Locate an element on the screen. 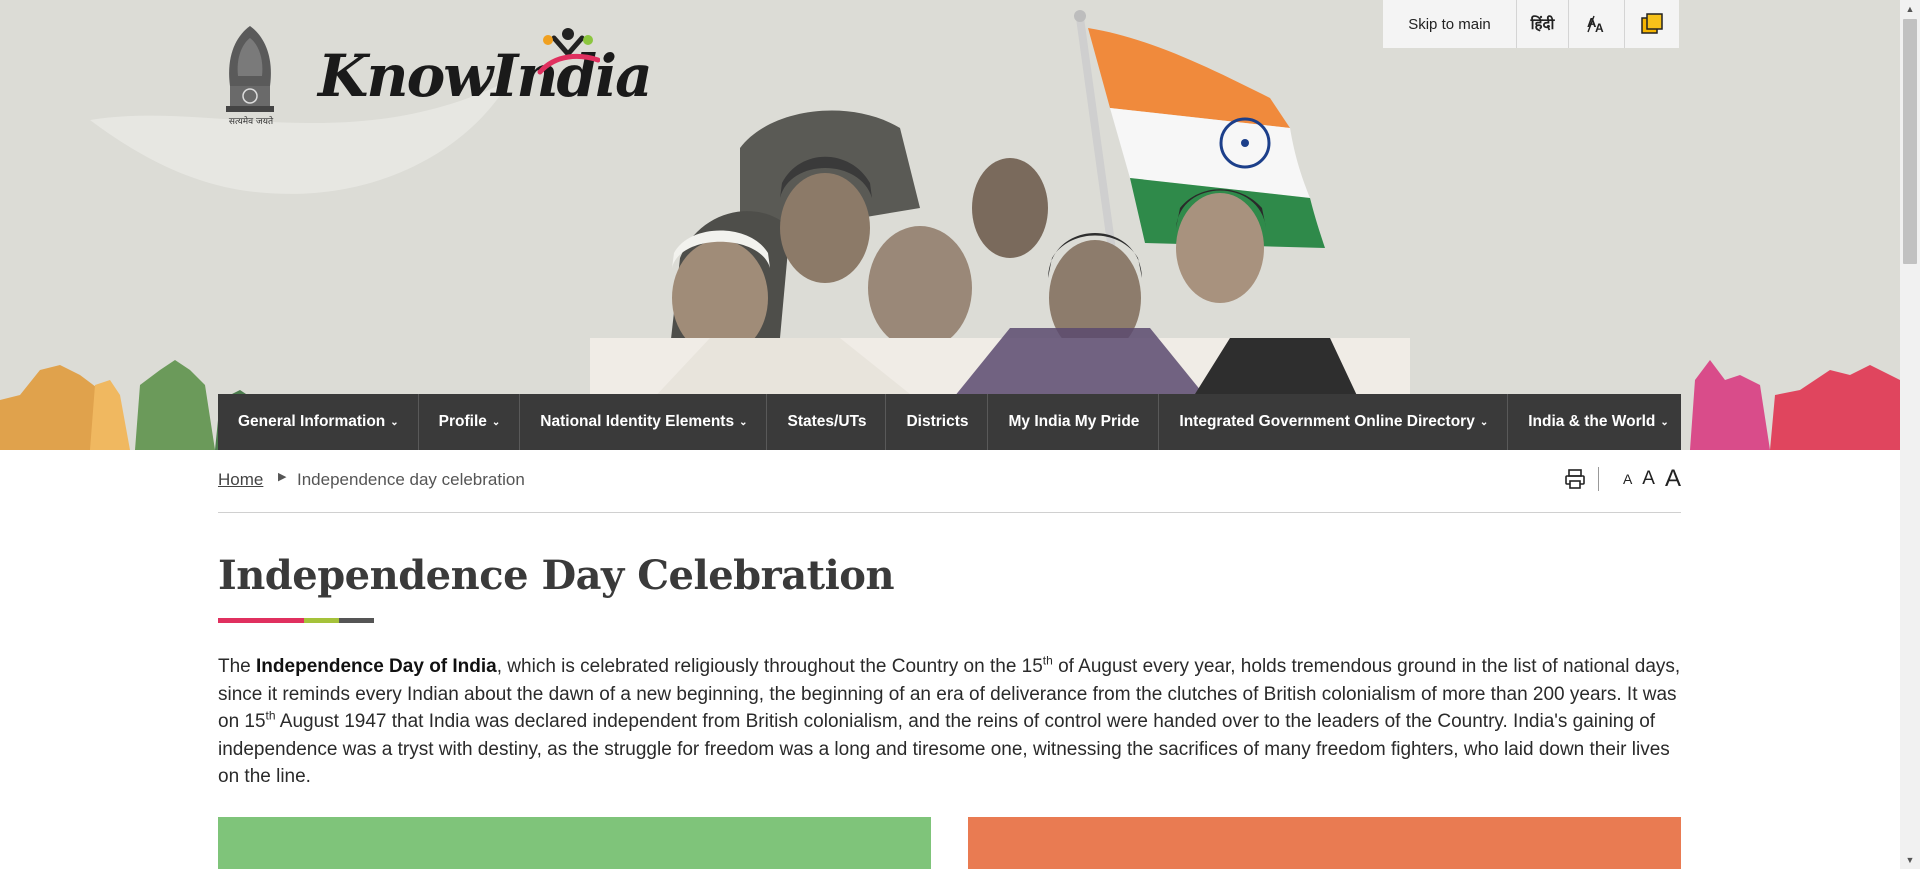 This screenshot has height=869, width=1920. nav-item-my-india-my-pride: My India My Pride is located at coordinates (1074, 422).